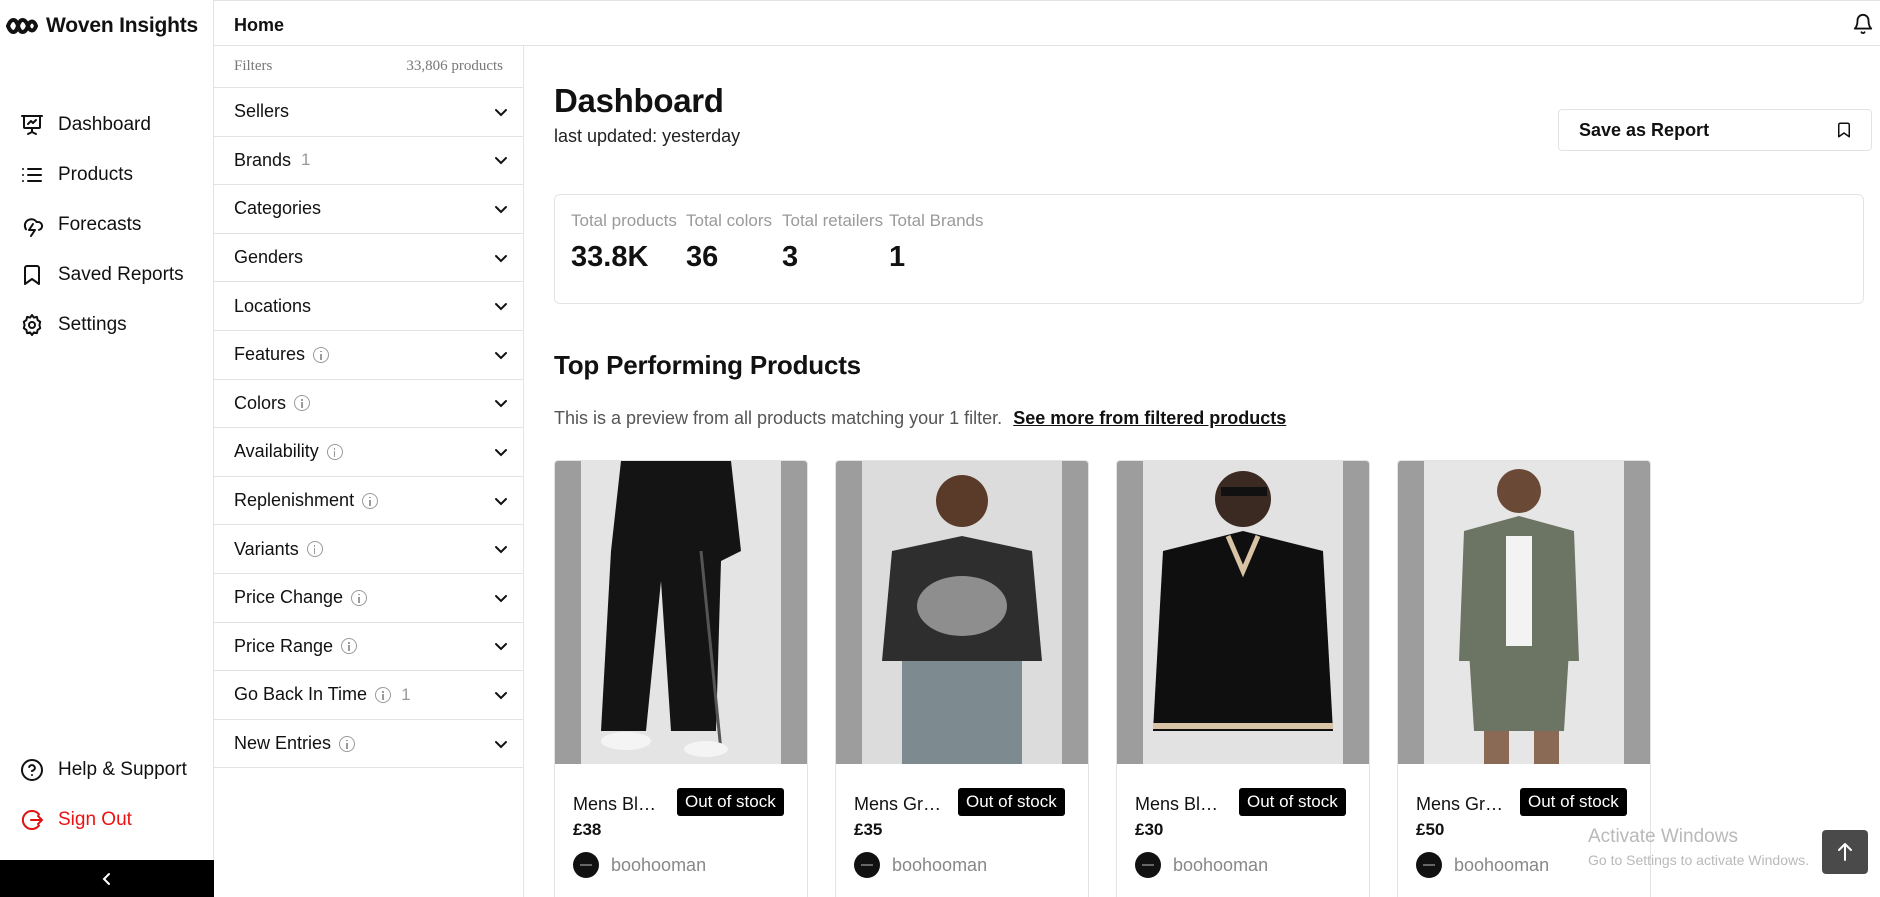 The height and width of the screenshot is (897, 1880). What do you see at coordinates (1243, 830) in the screenshot?
I see `product-meta: Mens Bla... Out of stock £30 boohooman` at bounding box center [1243, 830].